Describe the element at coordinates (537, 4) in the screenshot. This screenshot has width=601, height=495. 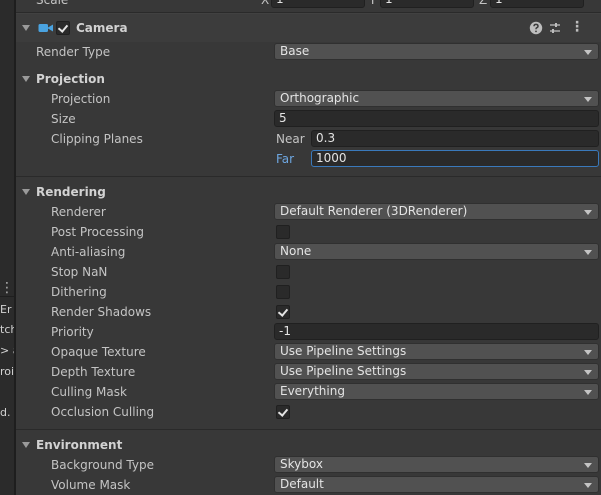
I see `scale-z-field: 1` at that location.